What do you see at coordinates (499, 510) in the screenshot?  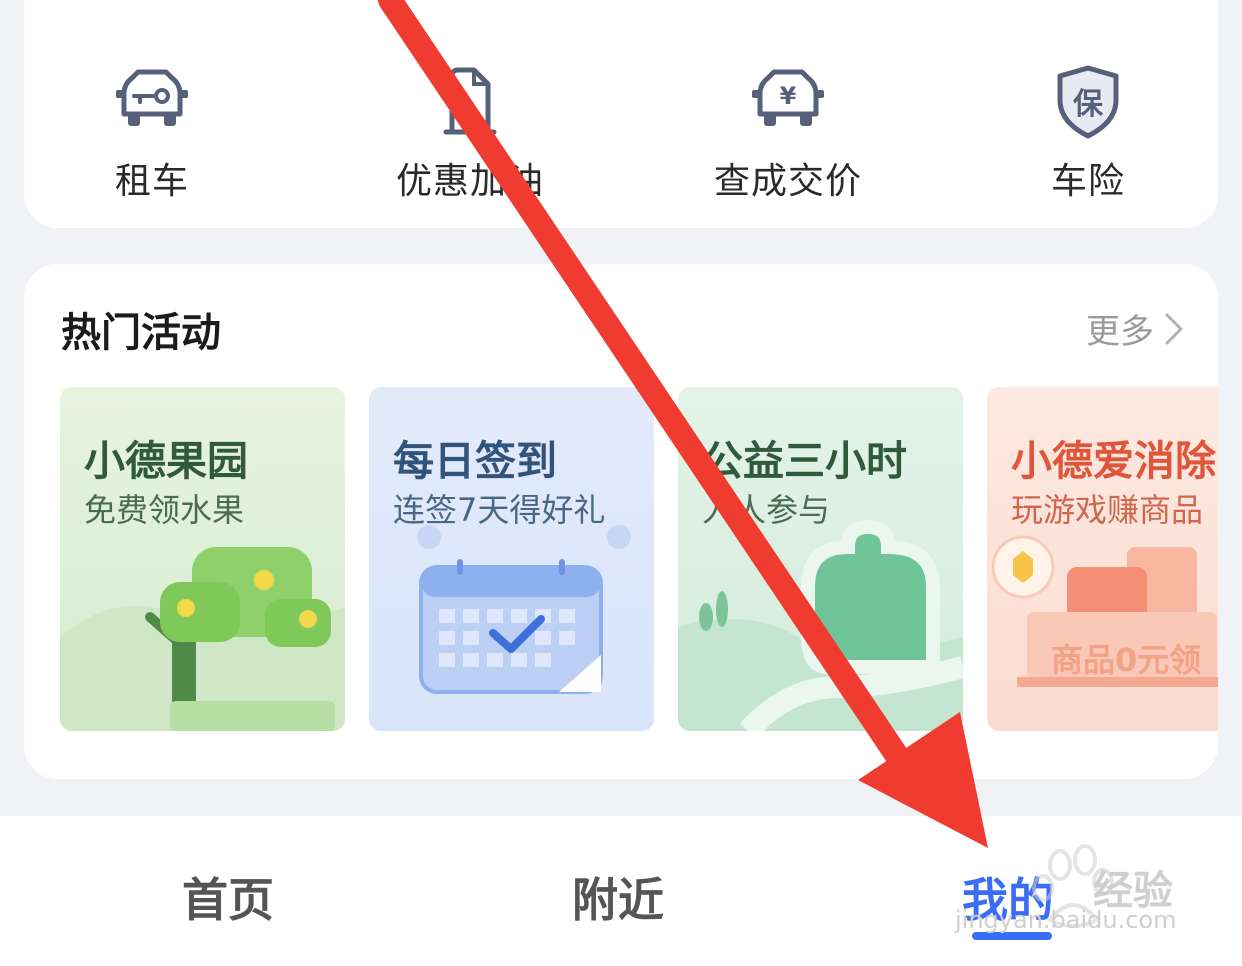 I see `tile-subtitle: 连签7天得好礼` at bounding box center [499, 510].